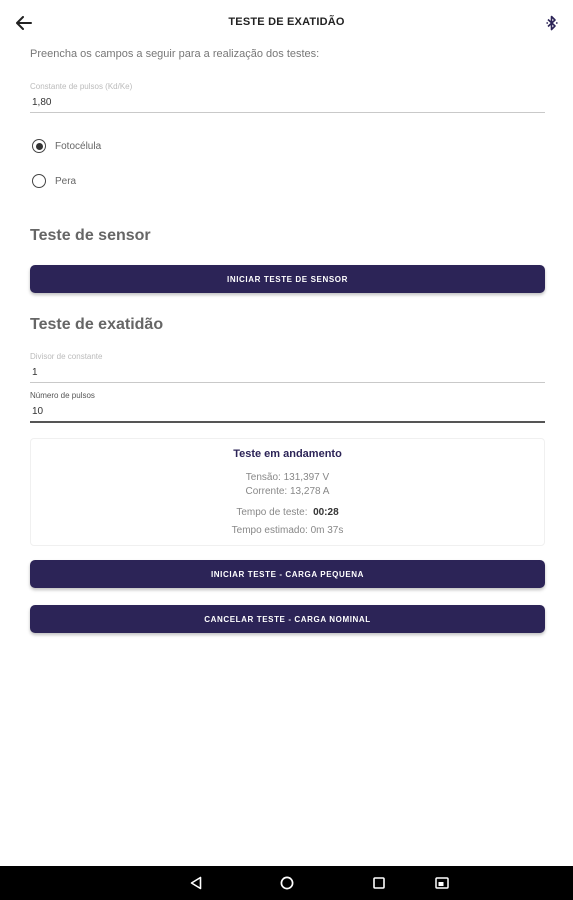 Image resolution: width=573 pixels, height=900 pixels. Describe the element at coordinates (39, 146) in the screenshot. I see `radio-selected-icon` at that location.